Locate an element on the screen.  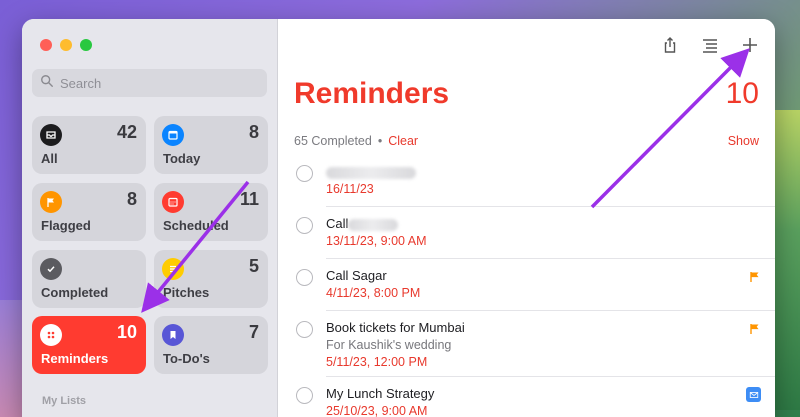
toolbar is located at coordinates (710, 45).